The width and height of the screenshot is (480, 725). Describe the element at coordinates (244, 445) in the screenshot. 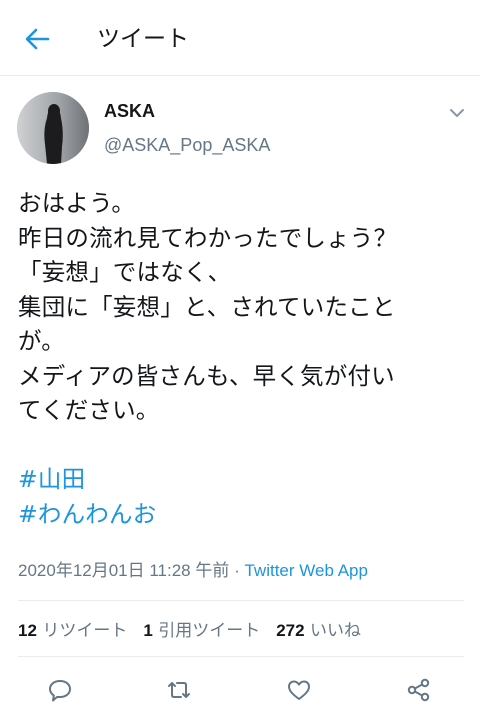

I see `tweet-spacer` at that location.